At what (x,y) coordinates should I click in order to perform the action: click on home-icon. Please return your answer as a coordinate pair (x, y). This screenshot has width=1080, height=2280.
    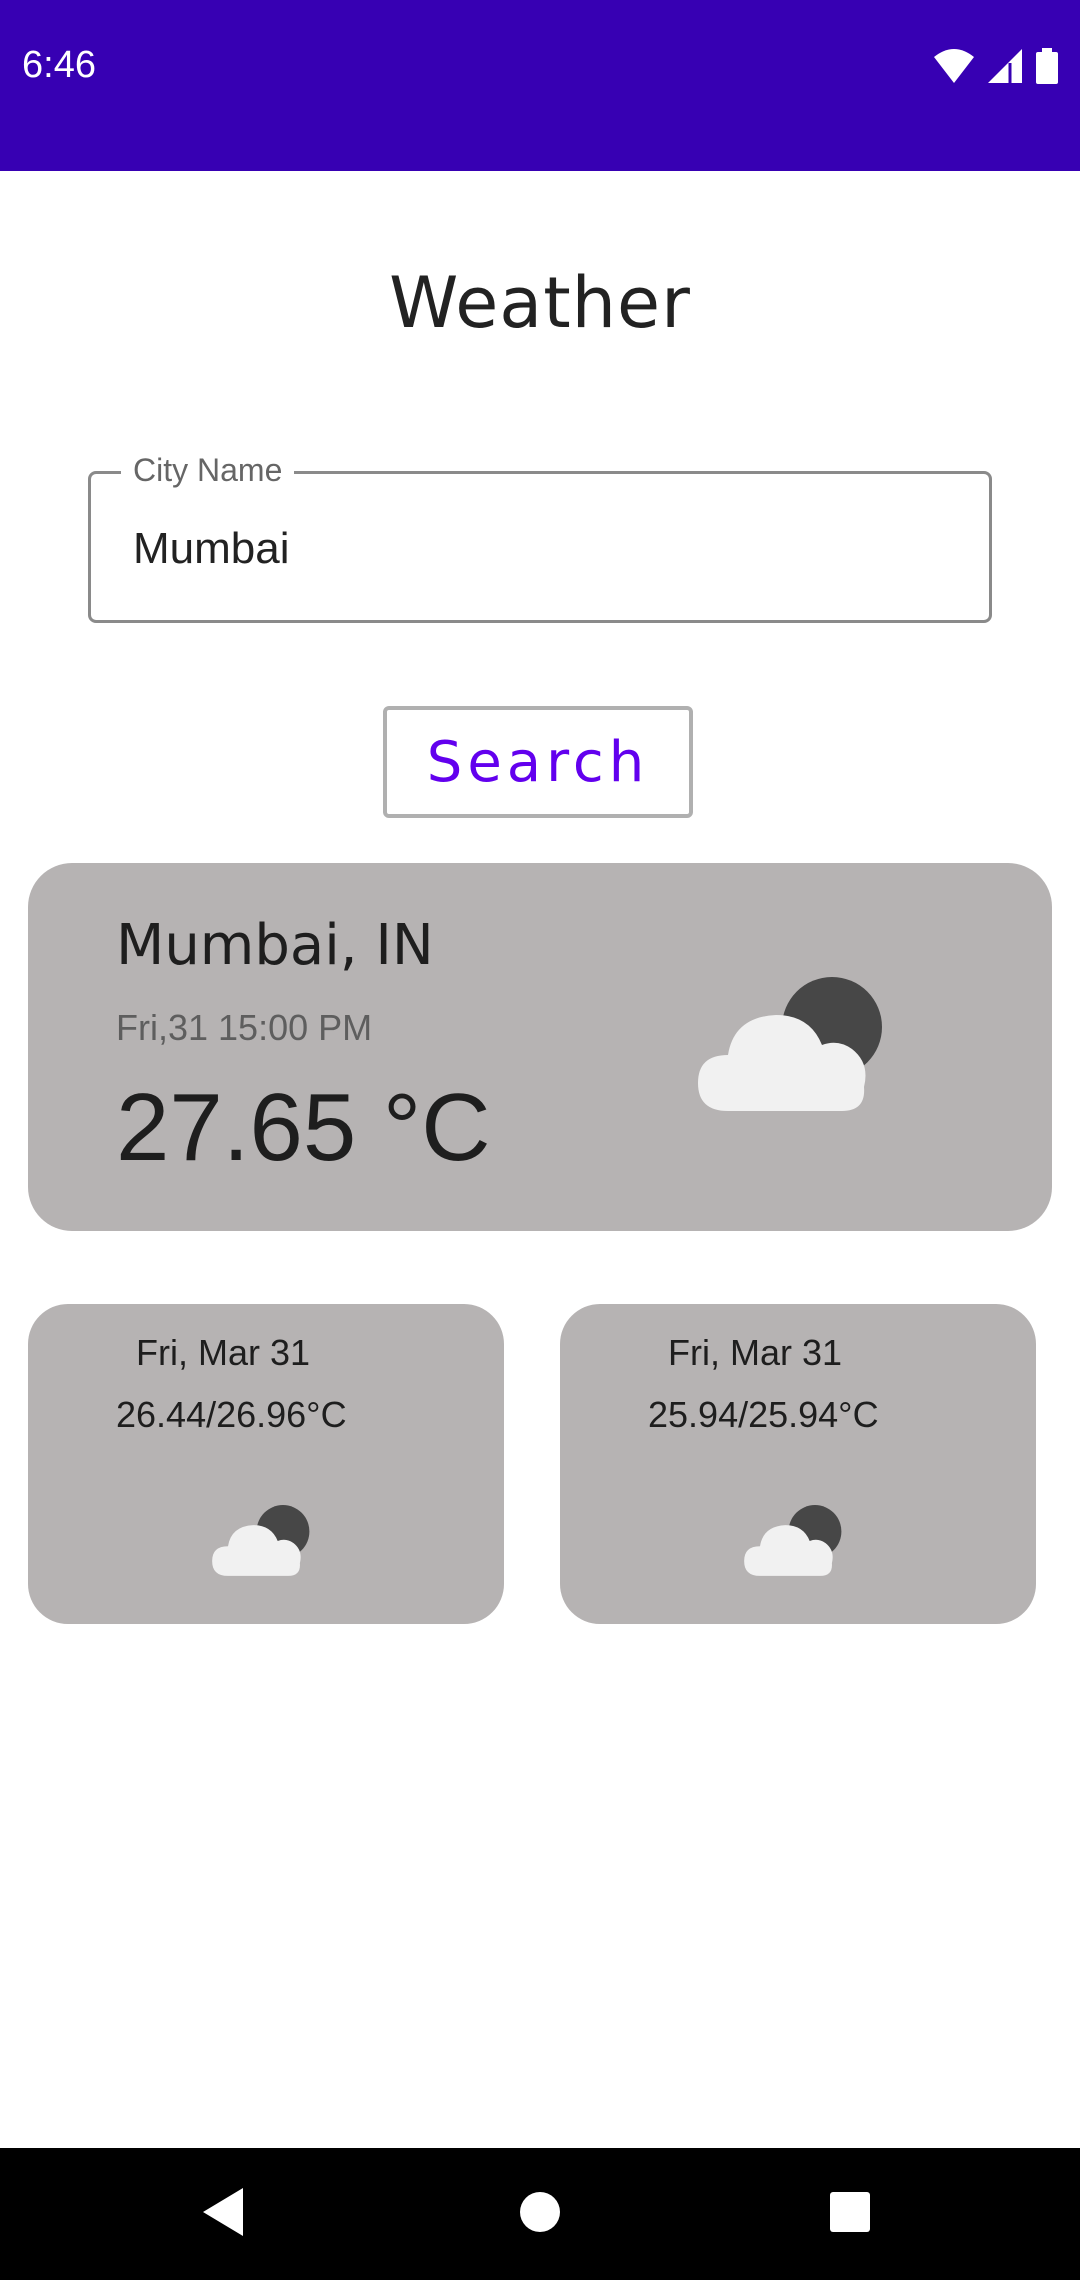
    Looking at the image, I should click on (540, 2214).